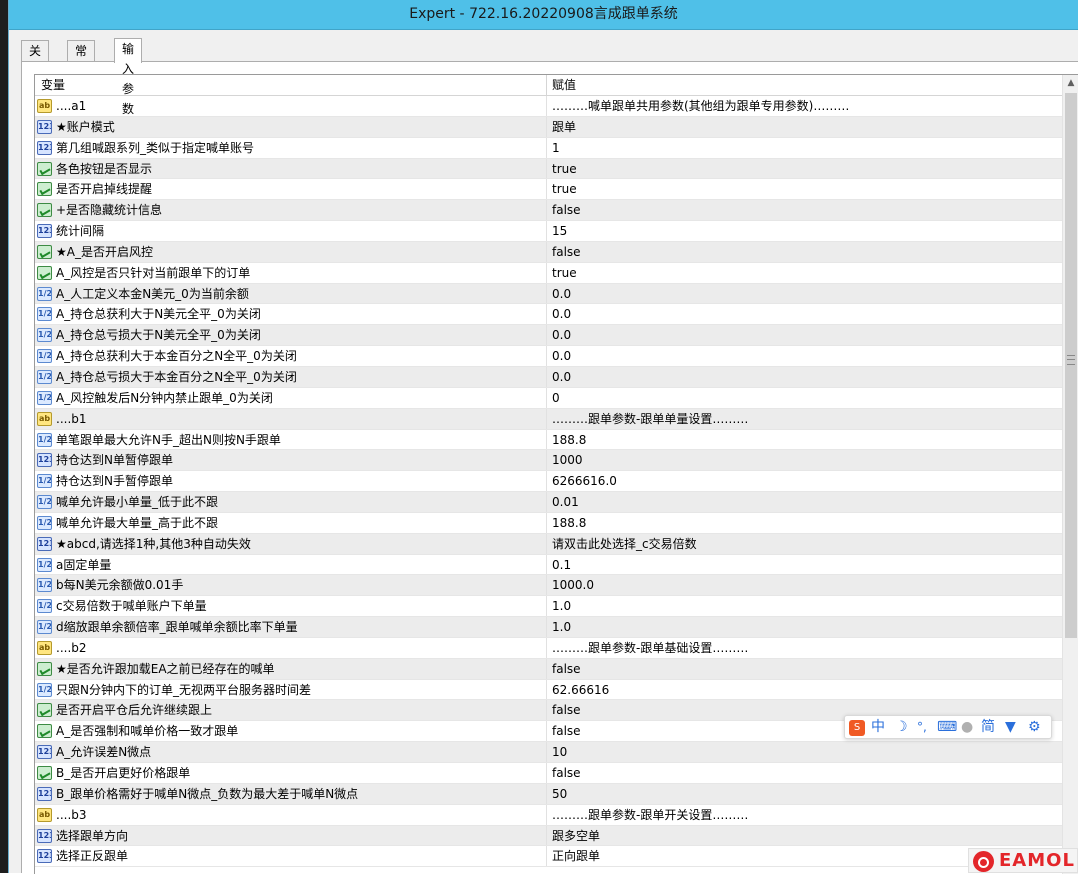 The width and height of the screenshot is (1078, 874). Describe the element at coordinates (35, 59) in the screenshot. I see `tab-about: 关于` at that location.